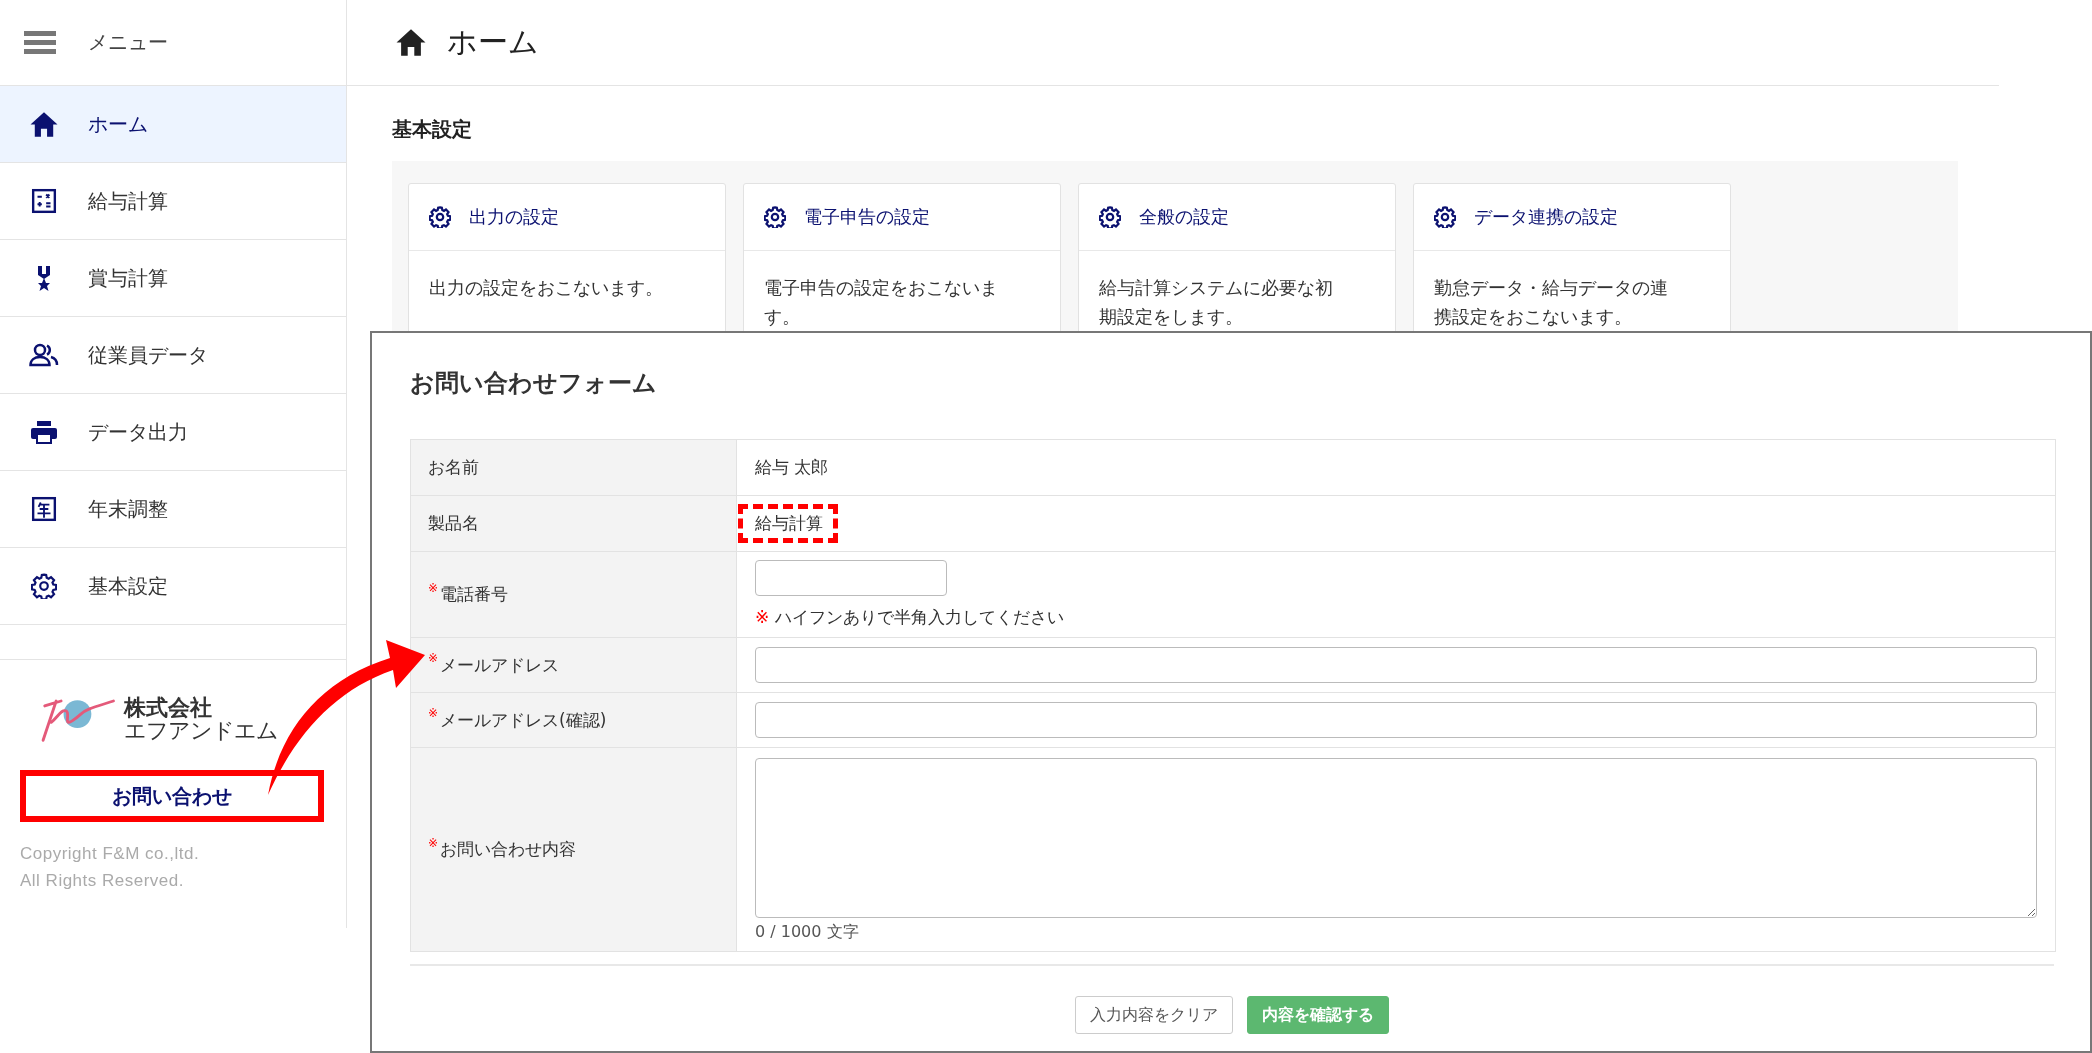 The image size is (2092, 1053). Describe the element at coordinates (44, 509) in the screenshot. I see `calendar-icon` at that location.